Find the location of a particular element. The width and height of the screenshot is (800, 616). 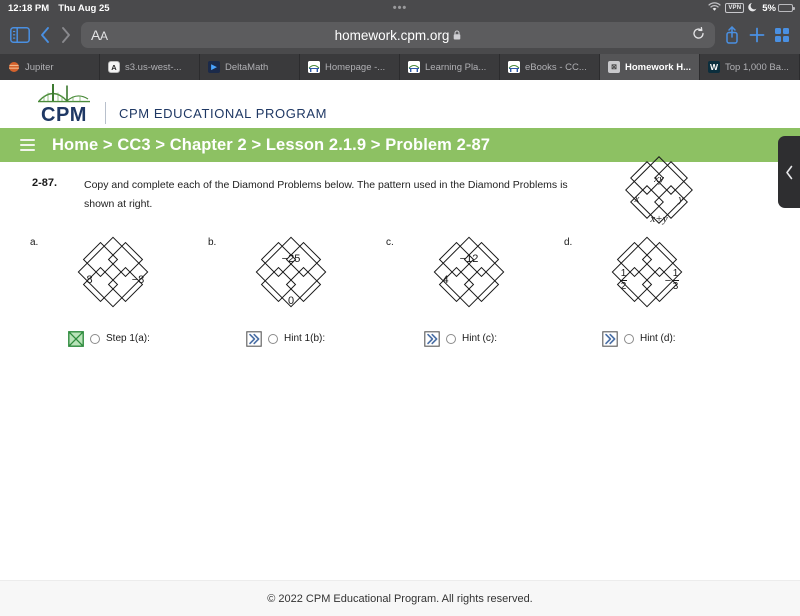

hint-group-d: Hint (d): is located at coordinates (647, 339).